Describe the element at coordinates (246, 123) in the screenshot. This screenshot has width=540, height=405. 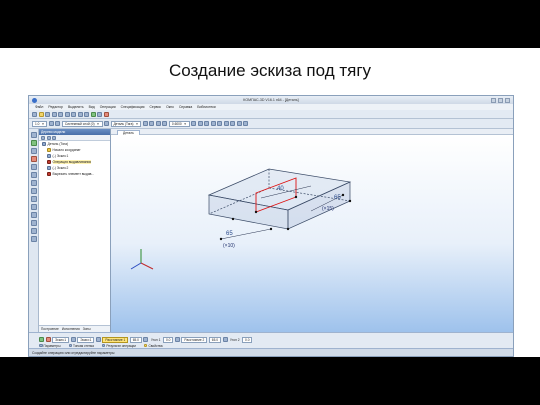
I see `measure-icon` at that location.